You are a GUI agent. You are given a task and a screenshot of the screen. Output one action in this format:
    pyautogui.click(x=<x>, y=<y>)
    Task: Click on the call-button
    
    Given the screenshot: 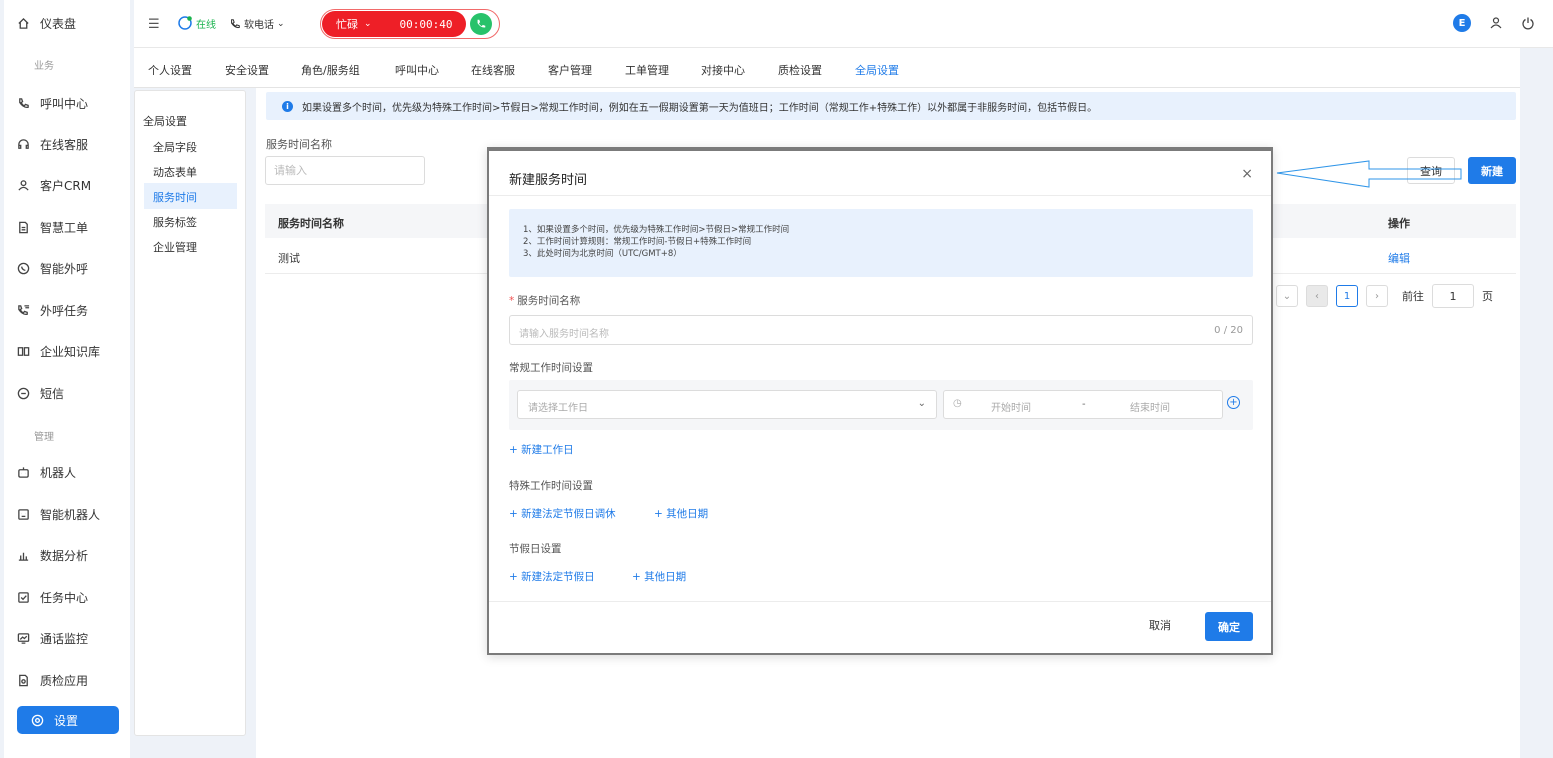 What is the action you would take?
    pyautogui.click(x=481, y=24)
    